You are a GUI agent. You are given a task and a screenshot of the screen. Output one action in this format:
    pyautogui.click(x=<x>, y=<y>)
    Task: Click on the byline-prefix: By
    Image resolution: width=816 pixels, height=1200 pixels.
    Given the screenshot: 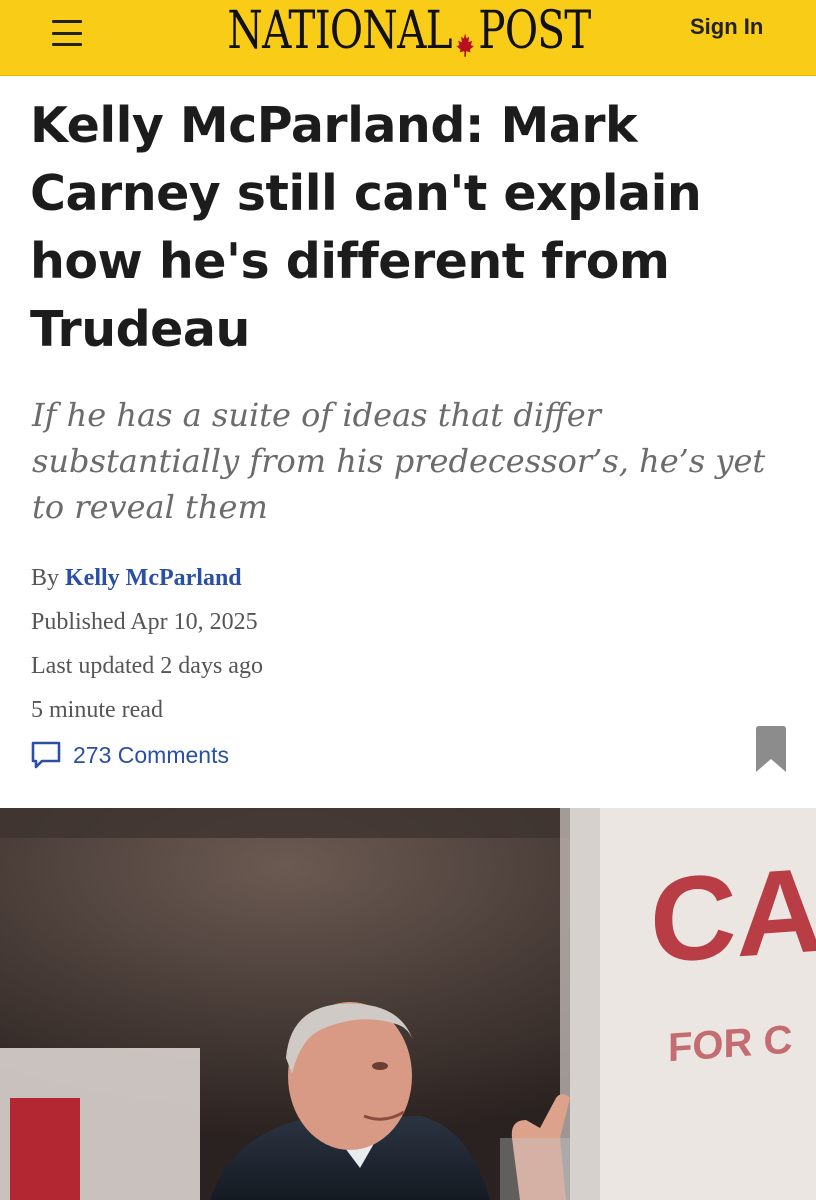 What is the action you would take?
    pyautogui.click(x=45, y=578)
    